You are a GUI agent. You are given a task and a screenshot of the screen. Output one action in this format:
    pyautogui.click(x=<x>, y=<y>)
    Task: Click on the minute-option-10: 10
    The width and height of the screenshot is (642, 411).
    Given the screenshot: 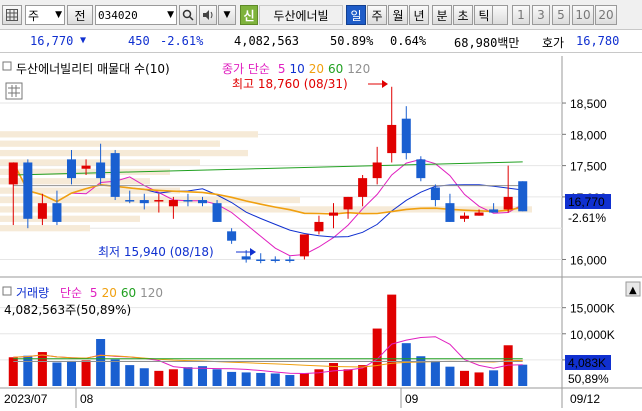 What is the action you would take?
    pyautogui.click(x=583, y=15)
    